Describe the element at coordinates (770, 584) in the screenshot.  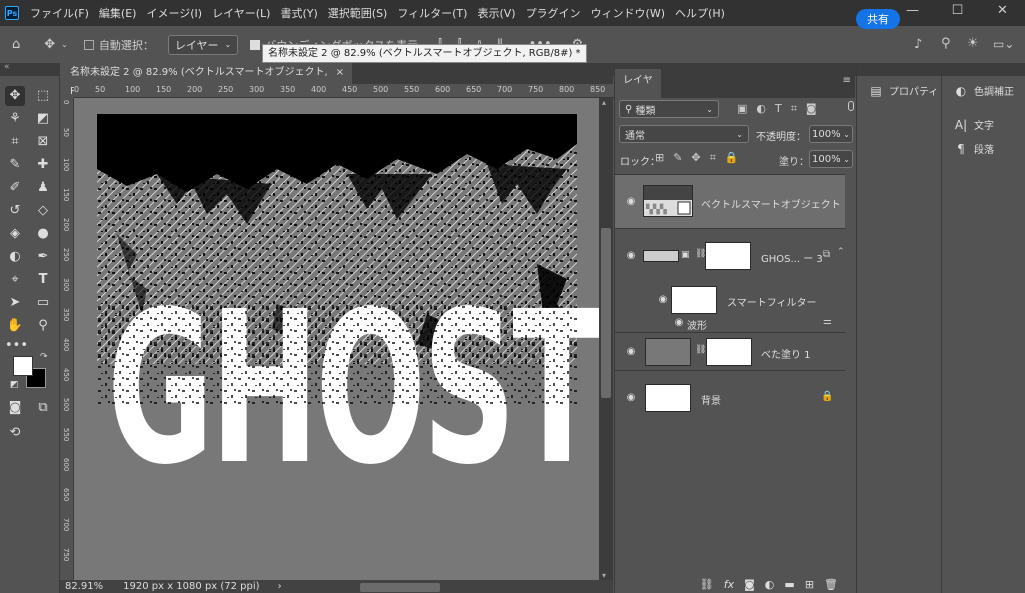
I see `adjustment-layer-icon: ◐` at that location.